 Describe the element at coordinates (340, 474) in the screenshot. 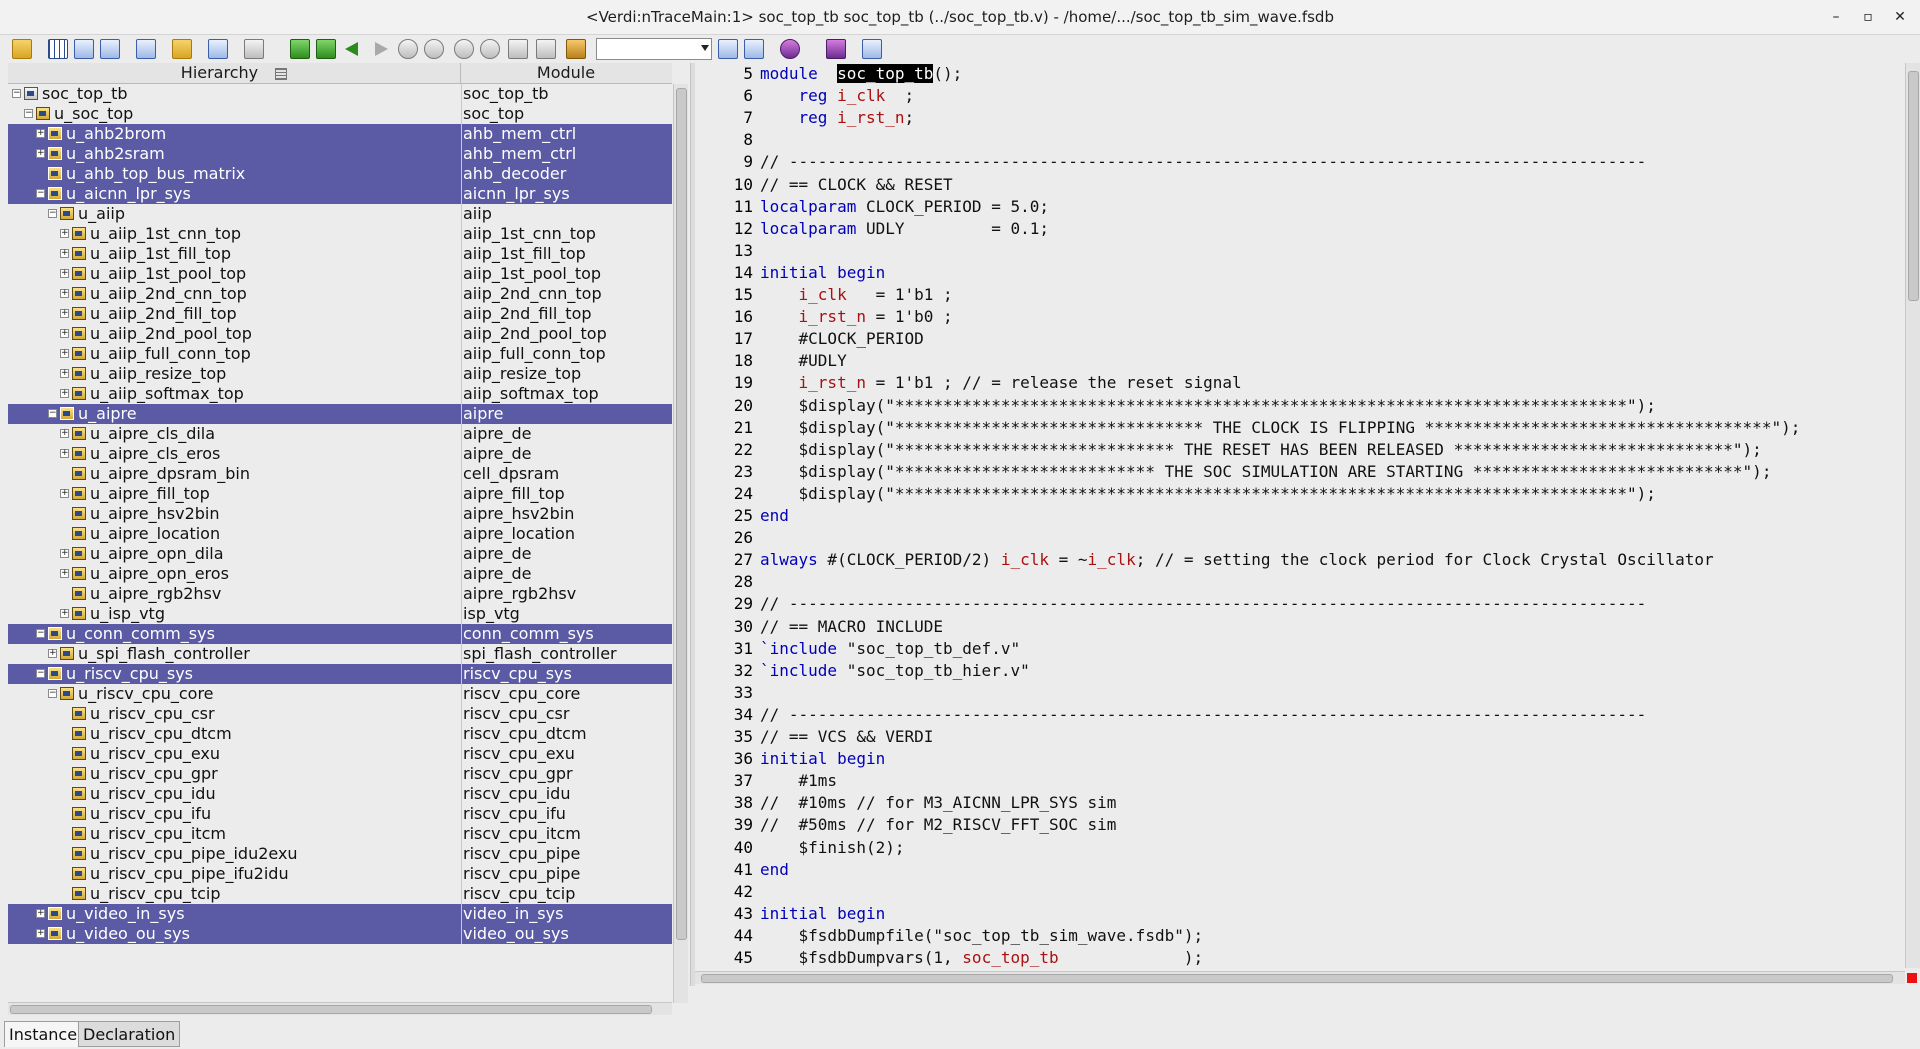

I see `tree-row: u_aipre_dpsram_bin cell_dpsram` at that location.